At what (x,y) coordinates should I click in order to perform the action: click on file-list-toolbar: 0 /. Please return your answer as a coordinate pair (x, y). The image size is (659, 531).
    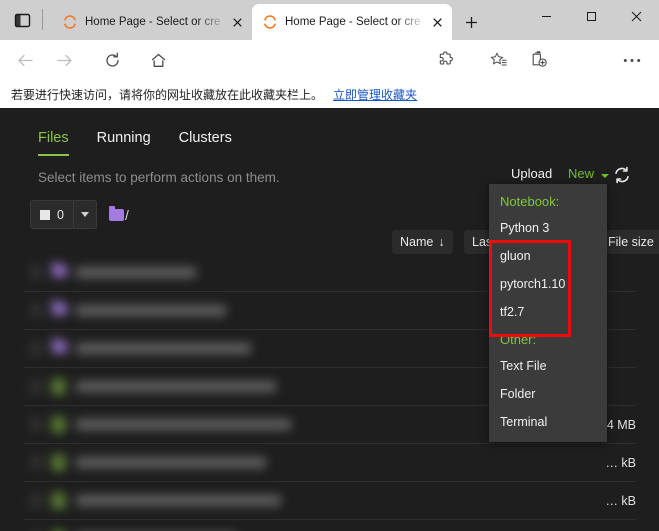
    Looking at the image, I should click on (79, 214).